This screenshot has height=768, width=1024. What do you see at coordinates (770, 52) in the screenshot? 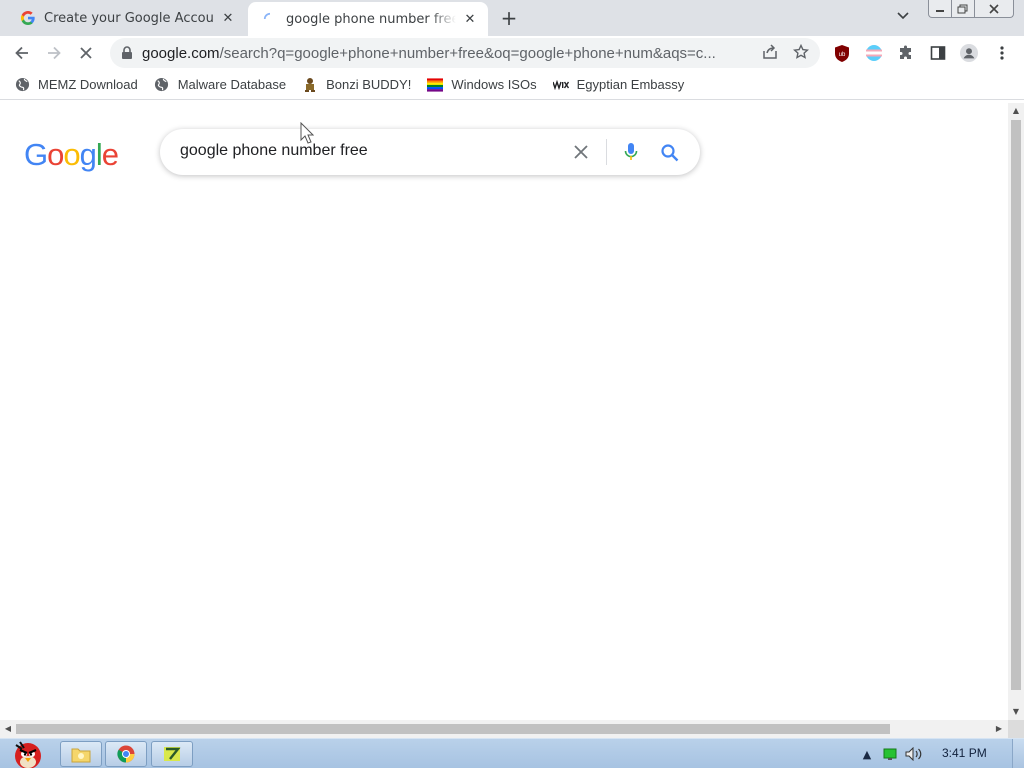
I see `share-icon` at bounding box center [770, 52].